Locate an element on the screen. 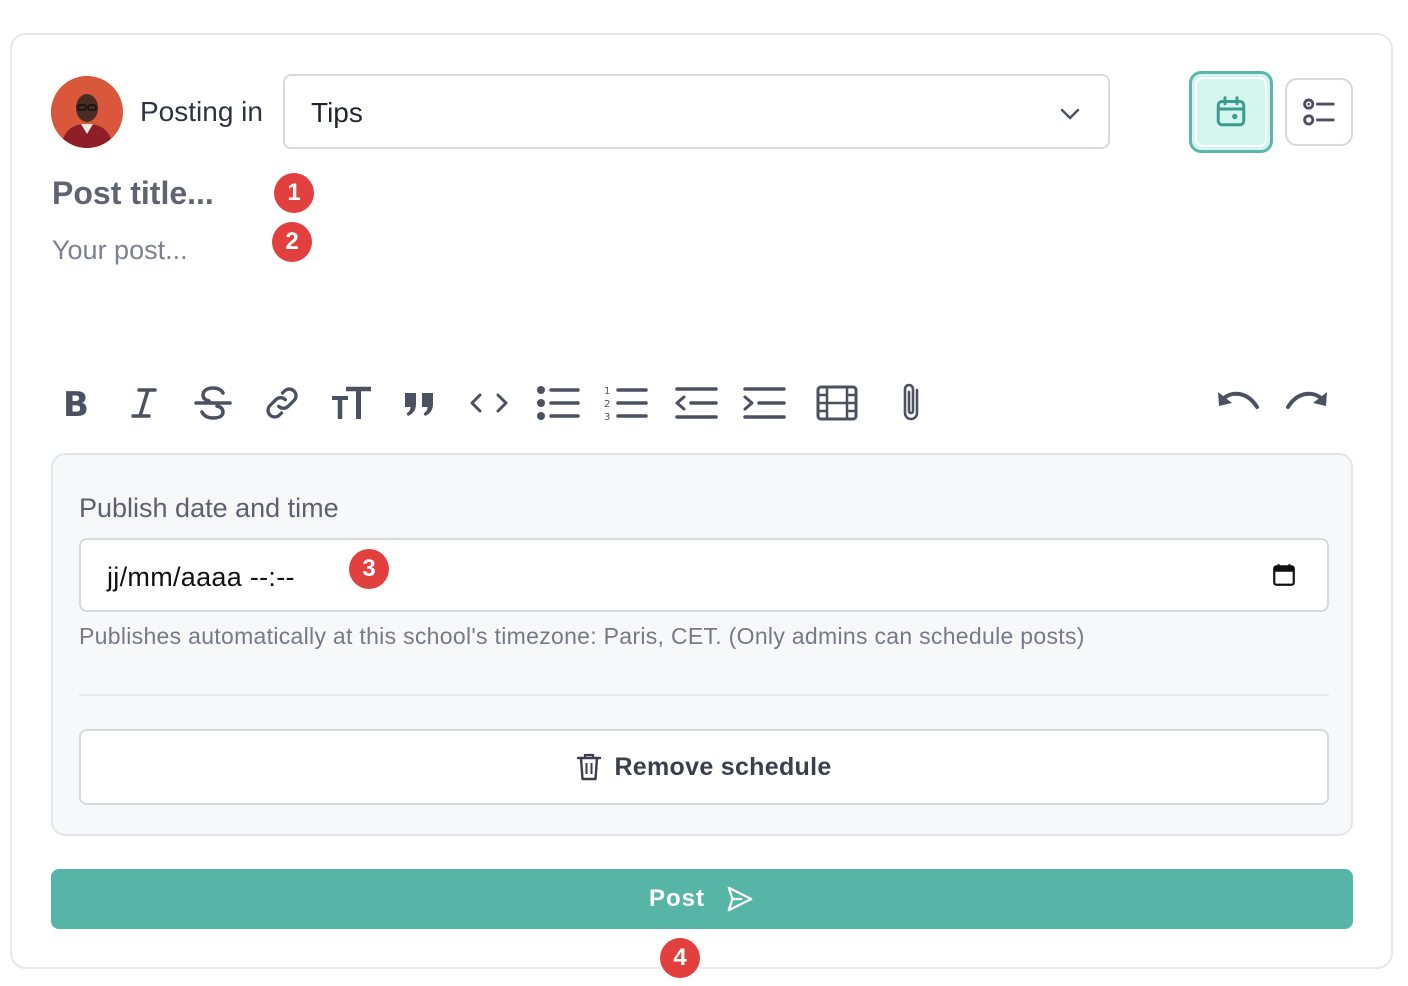 This screenshot has width=1408, height=986. divider is located at coordinates (704, 695).